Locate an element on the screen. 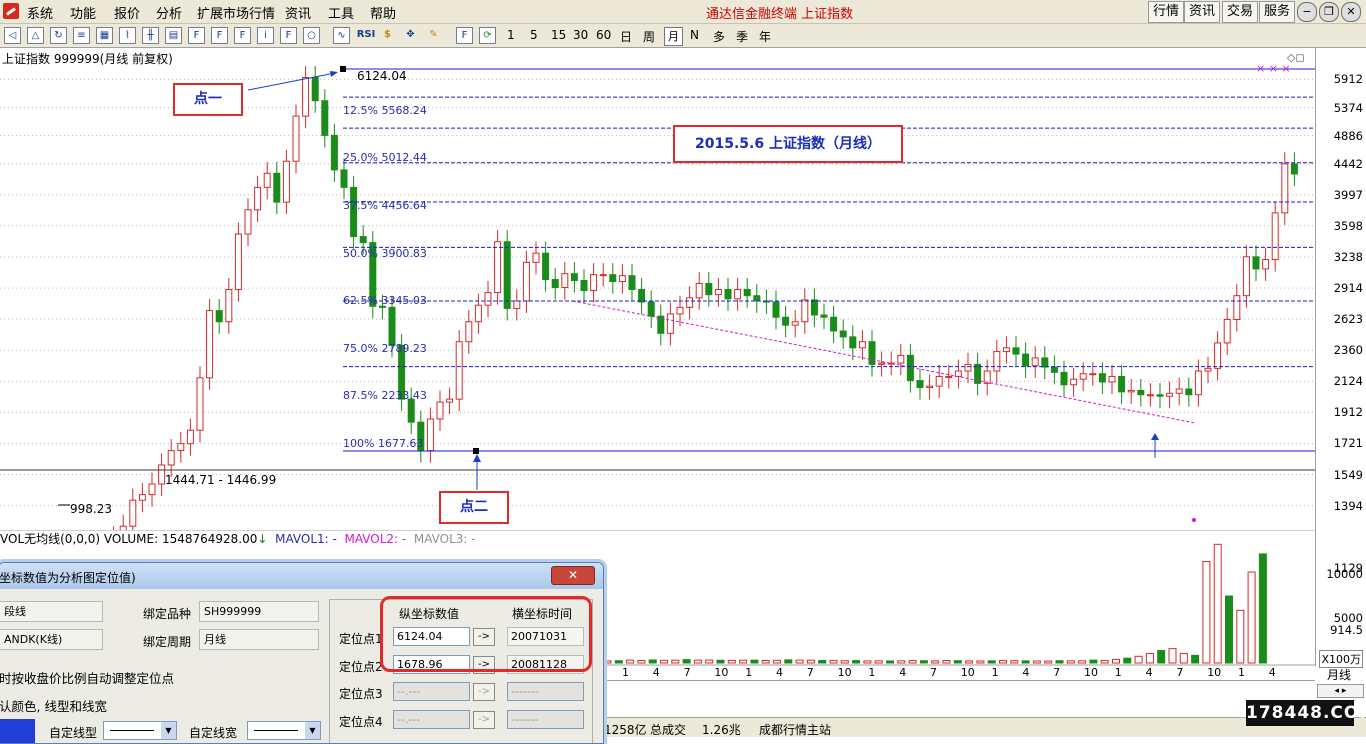 This screenshot has height=744, width=1366. line-type-select: ▼ is located at coordinates (140, 730).